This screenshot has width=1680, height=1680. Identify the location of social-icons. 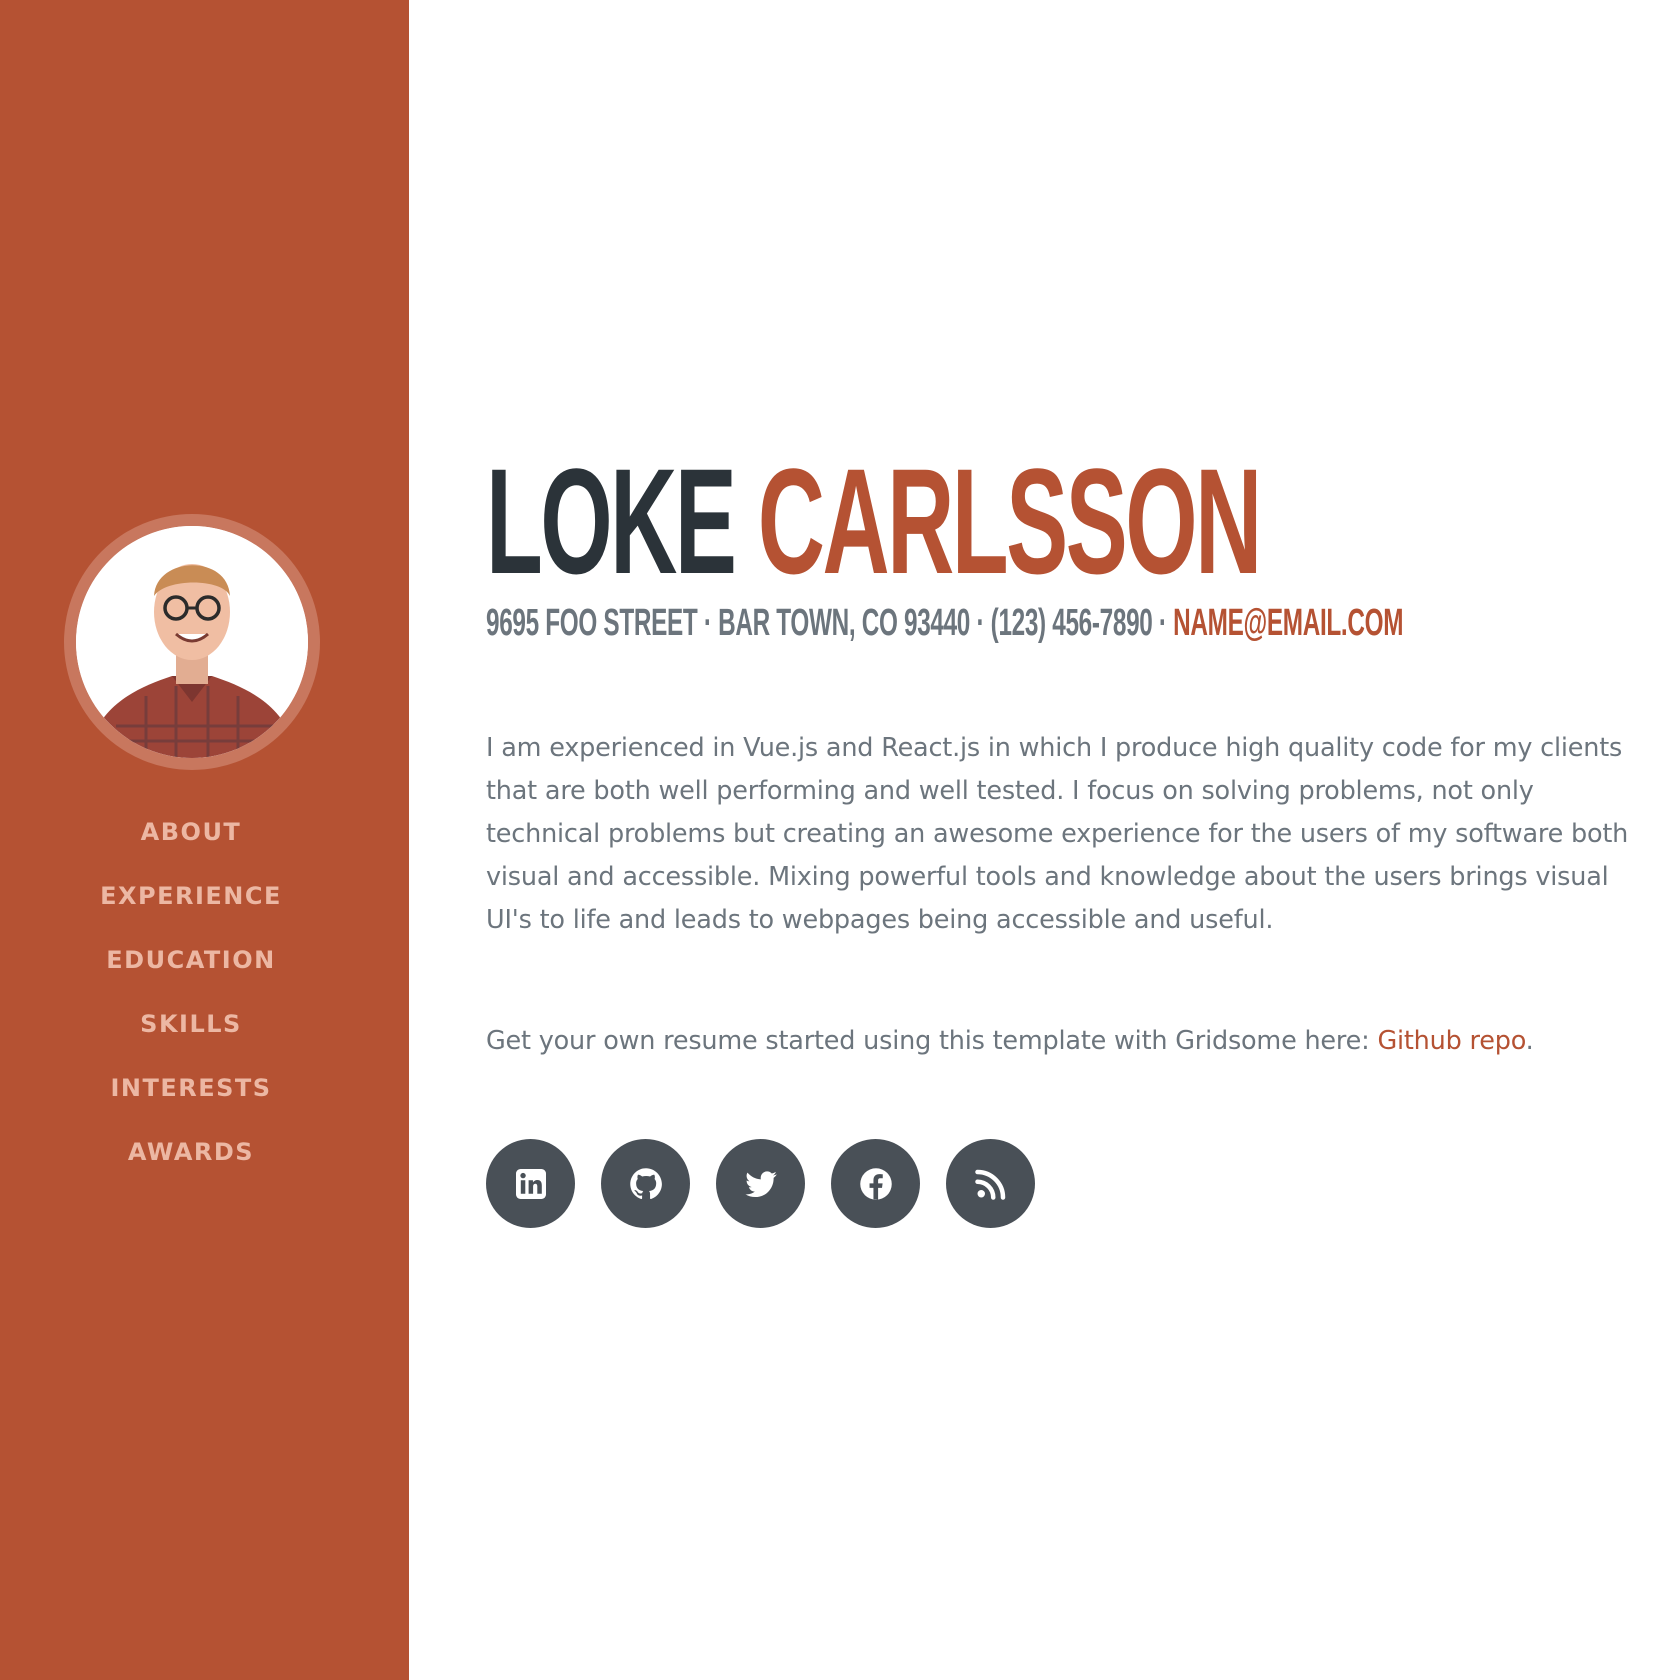
(760, 1183).